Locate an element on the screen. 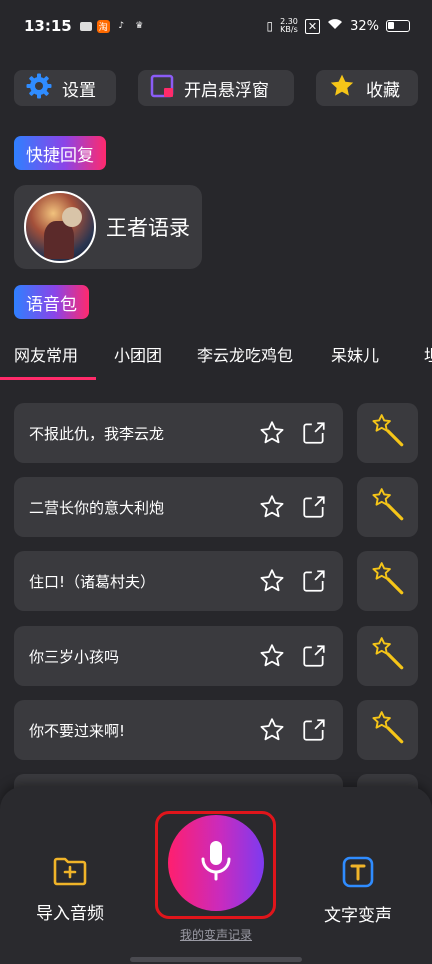 This screenshot has height=964, width=432. tab-xiaotuantuan: 小团团 is located at coordinates (138, 354).